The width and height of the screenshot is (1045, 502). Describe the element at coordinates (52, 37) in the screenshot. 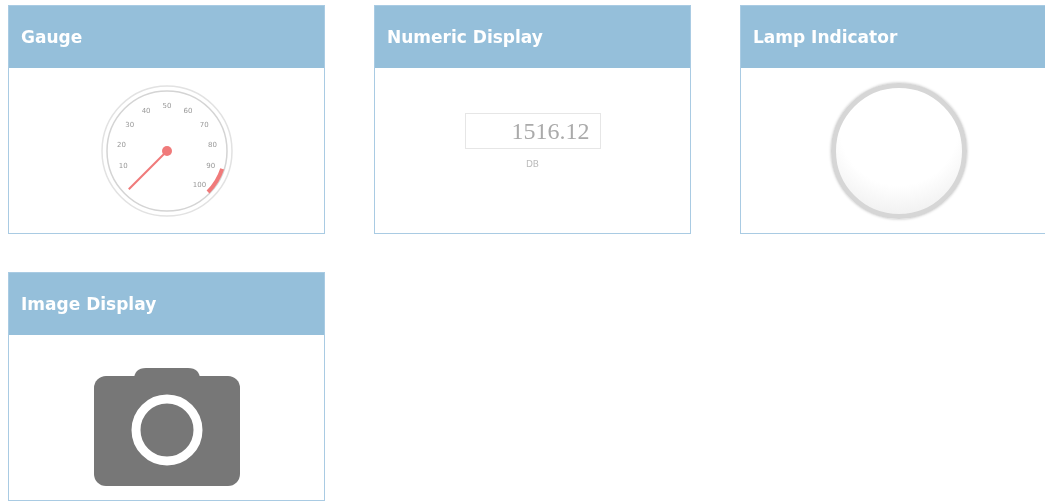

I see `card-title: Gauge` at that location.